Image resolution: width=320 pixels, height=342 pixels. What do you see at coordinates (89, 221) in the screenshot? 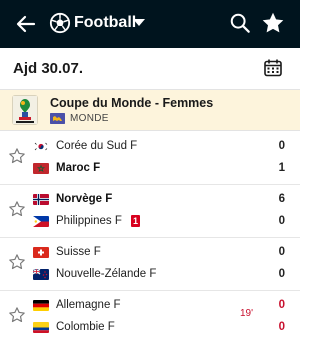
I see `team-name: Philippines F` at bounding box center [89, 221].